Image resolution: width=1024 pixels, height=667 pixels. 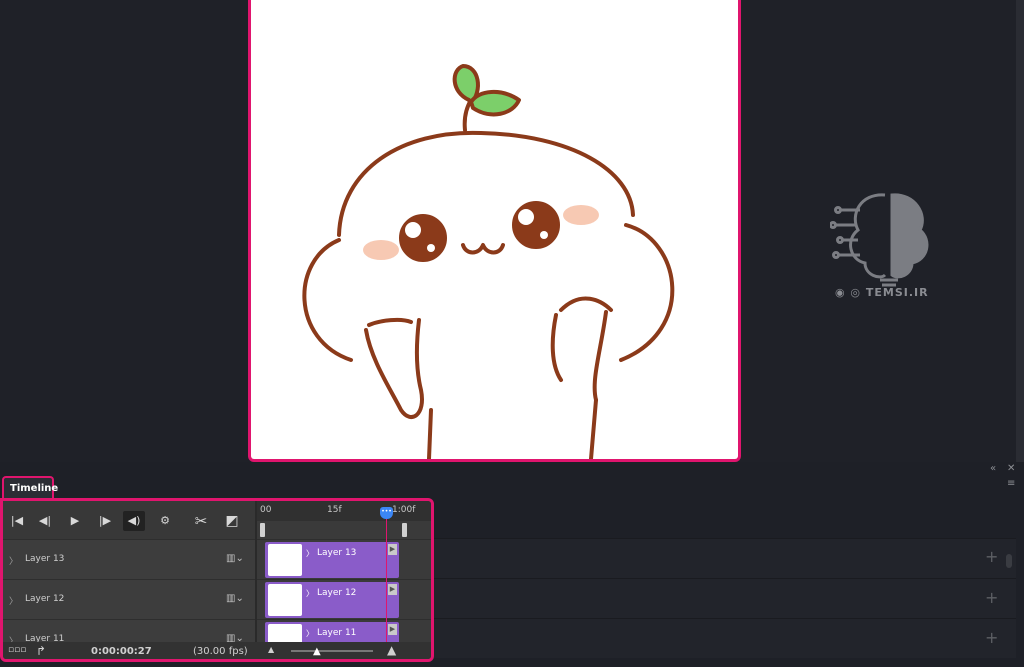 What do you see at coordinates (337, 593) in the screenshot?
I see `clip-label: Layer 12` at bounding box center [337, 593].